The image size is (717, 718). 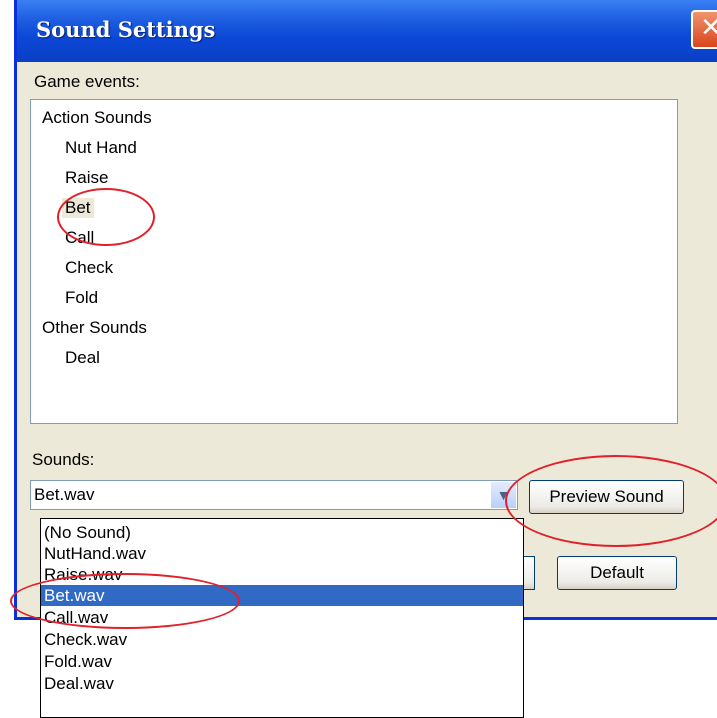 What do you see at coordinates (617, 573) in the screenshot?
I see `default-button: Default` at bounding box center [617, 573].